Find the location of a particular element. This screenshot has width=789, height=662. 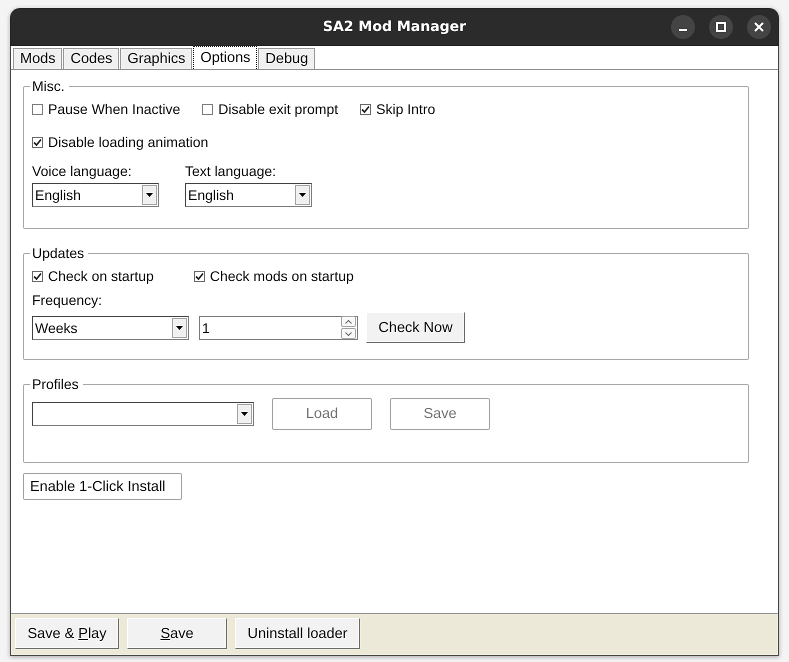

tab: Codes is located at coordinates (91, 58).